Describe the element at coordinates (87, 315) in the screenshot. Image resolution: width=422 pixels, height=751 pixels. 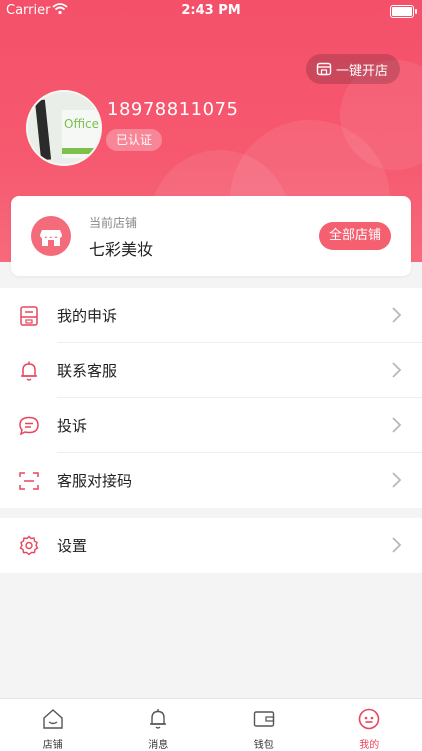
I see `menu-item-label: 我的申诉` at that location.